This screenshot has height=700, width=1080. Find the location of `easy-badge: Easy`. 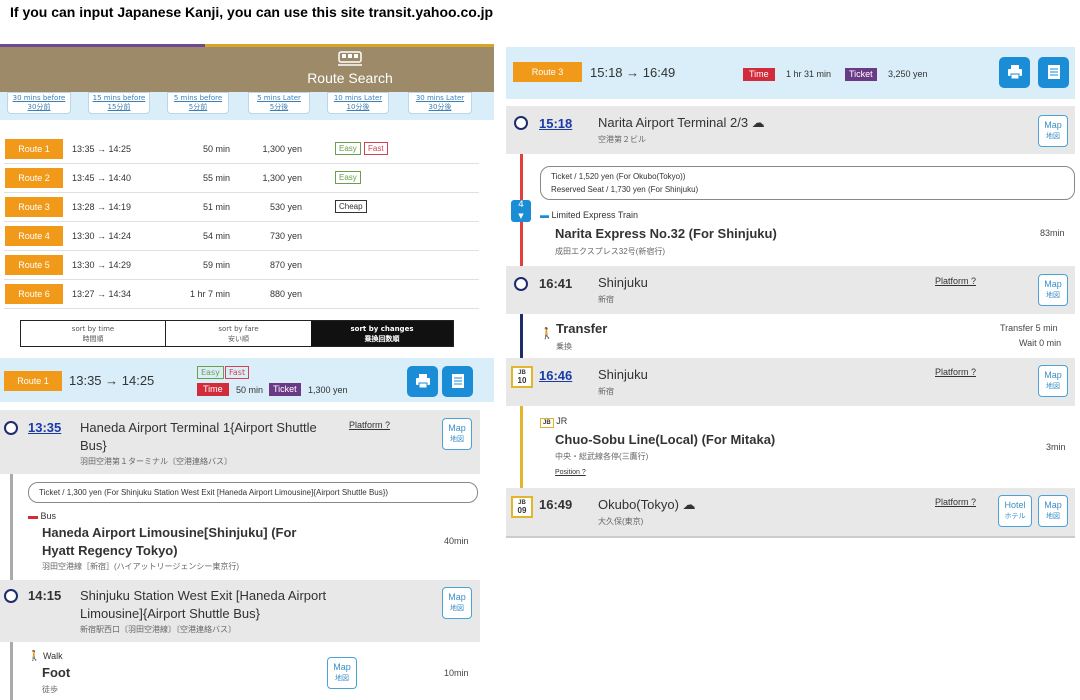

easy-badge: Easy is located at coordinates (210, 372).